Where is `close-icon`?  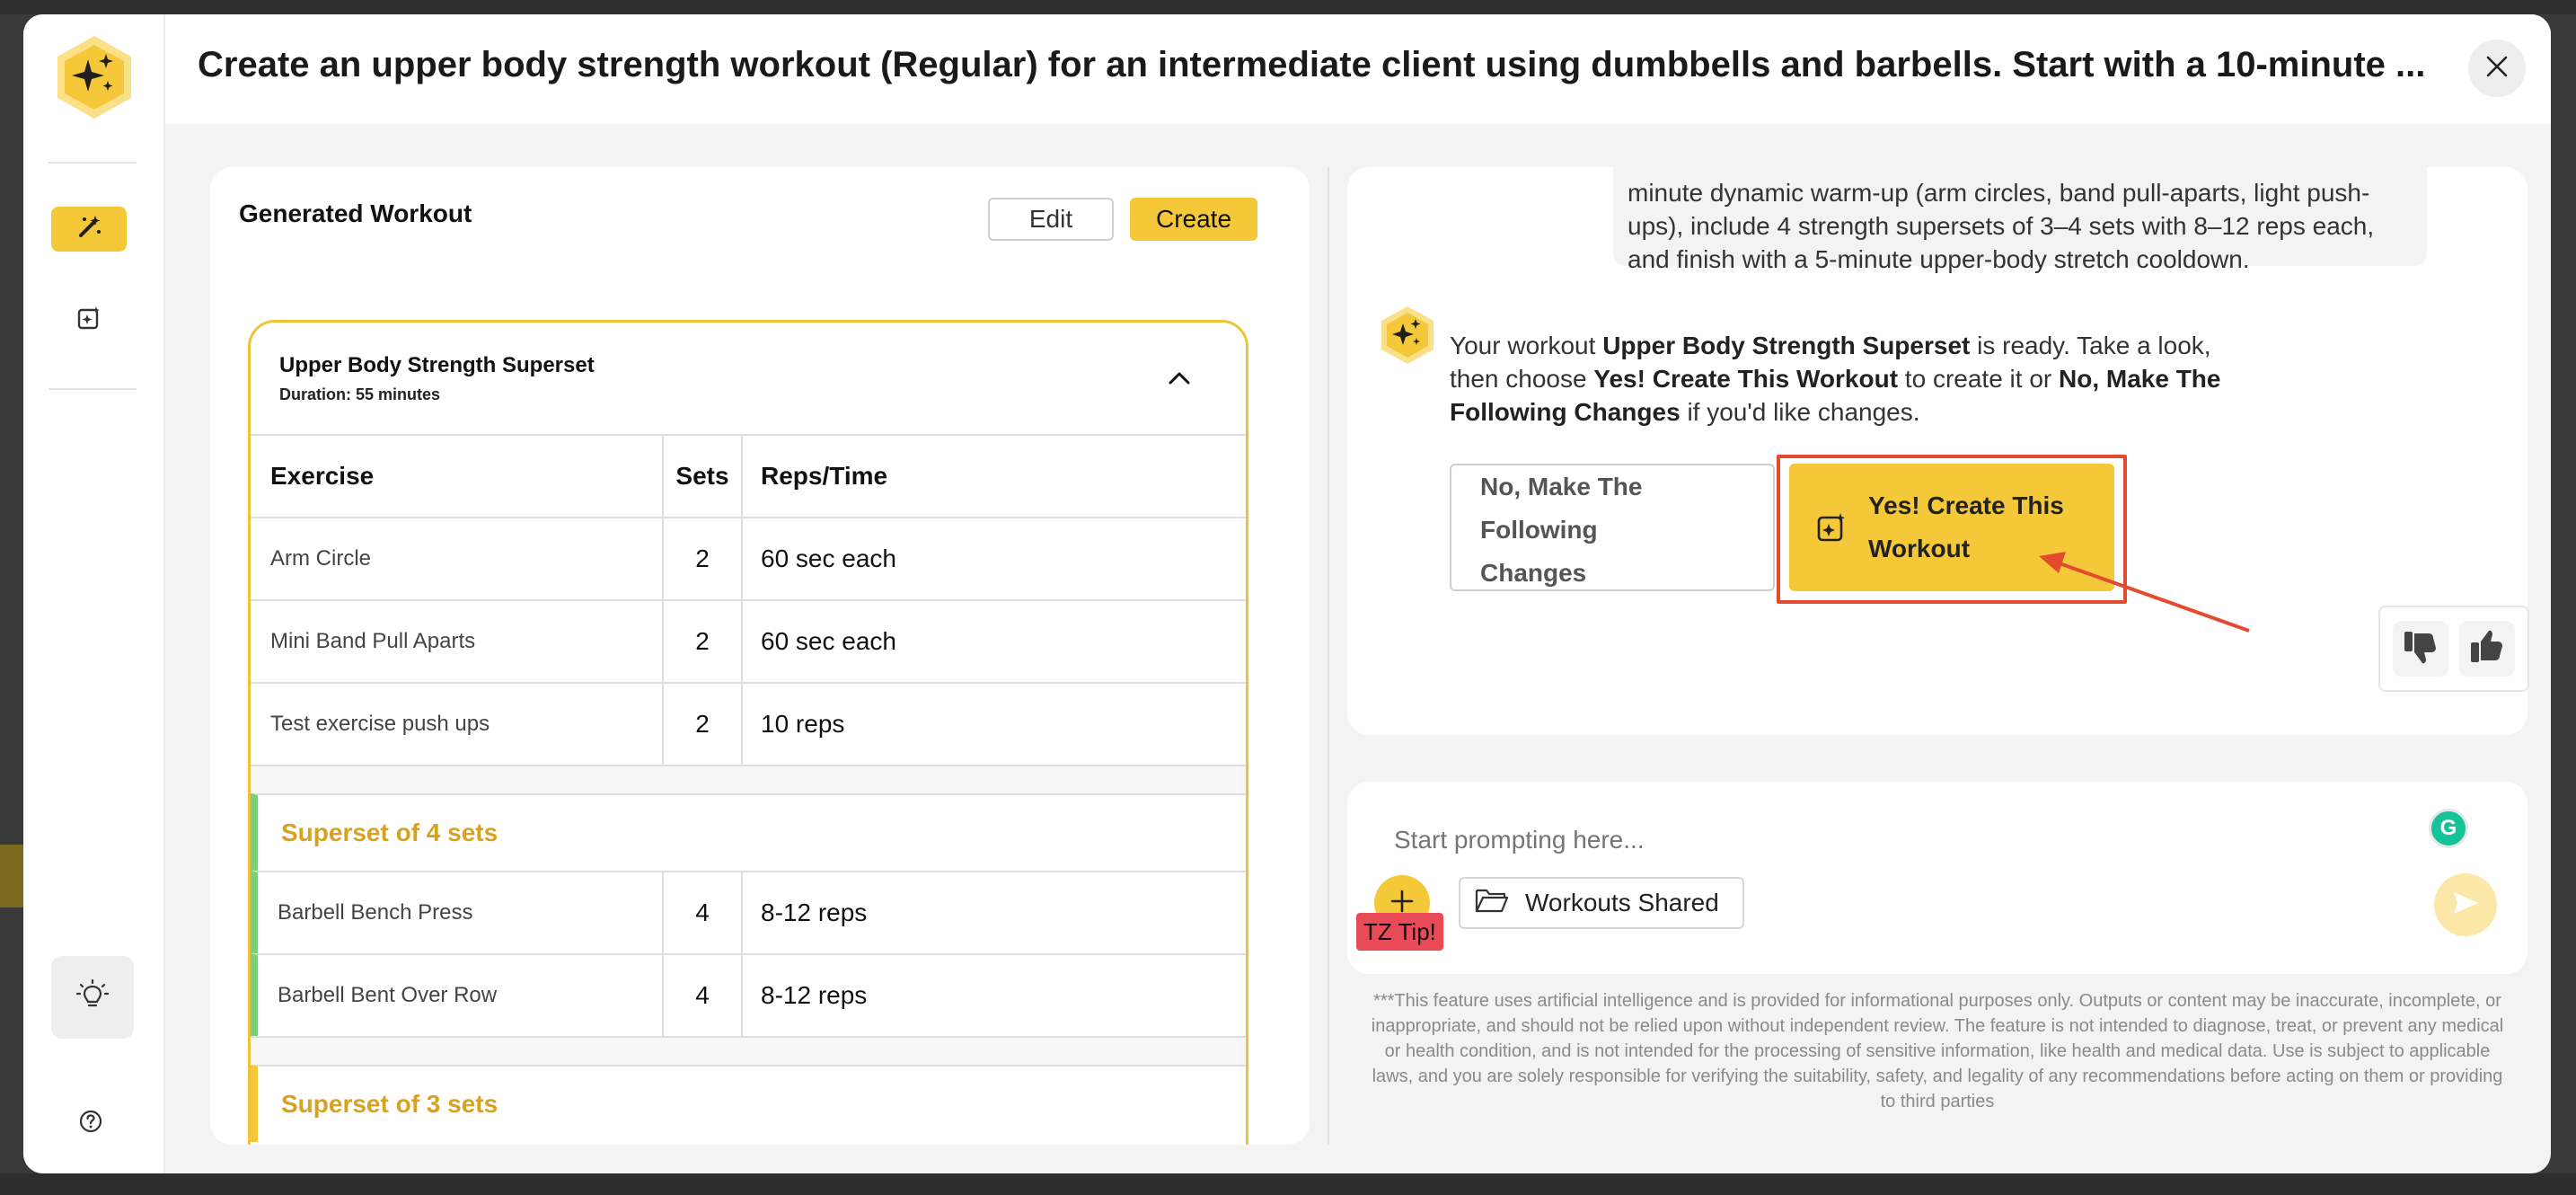
close-icon is located at coordinates (2496, 68).